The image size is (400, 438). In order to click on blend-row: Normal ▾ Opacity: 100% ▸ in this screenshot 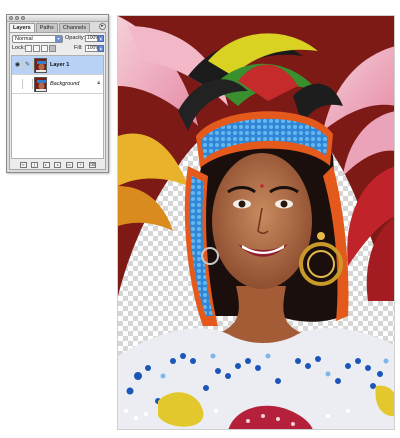, I will do `click(58, 39)`.